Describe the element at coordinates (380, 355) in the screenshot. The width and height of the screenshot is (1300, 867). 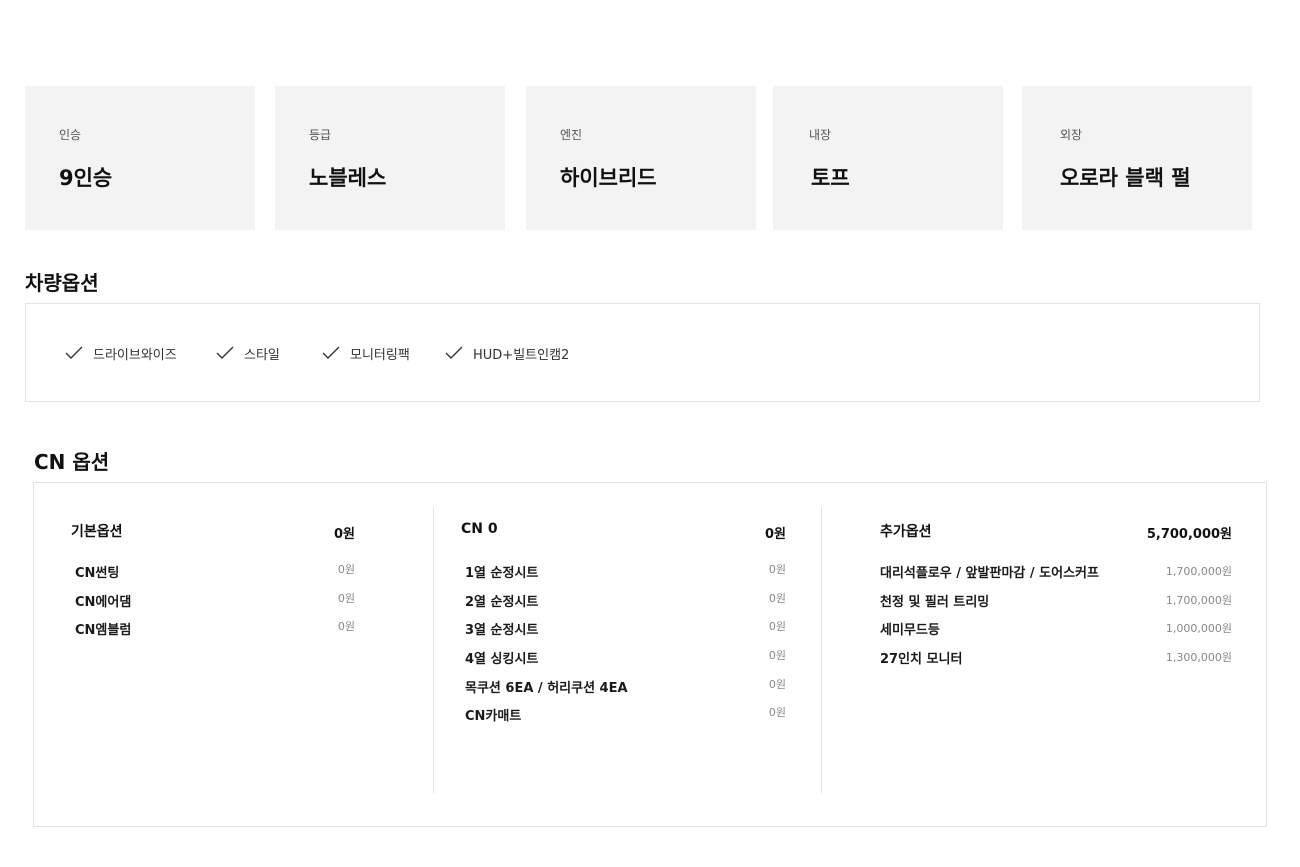
I see `vehicle-option-label: 모니터링팩` at that location.